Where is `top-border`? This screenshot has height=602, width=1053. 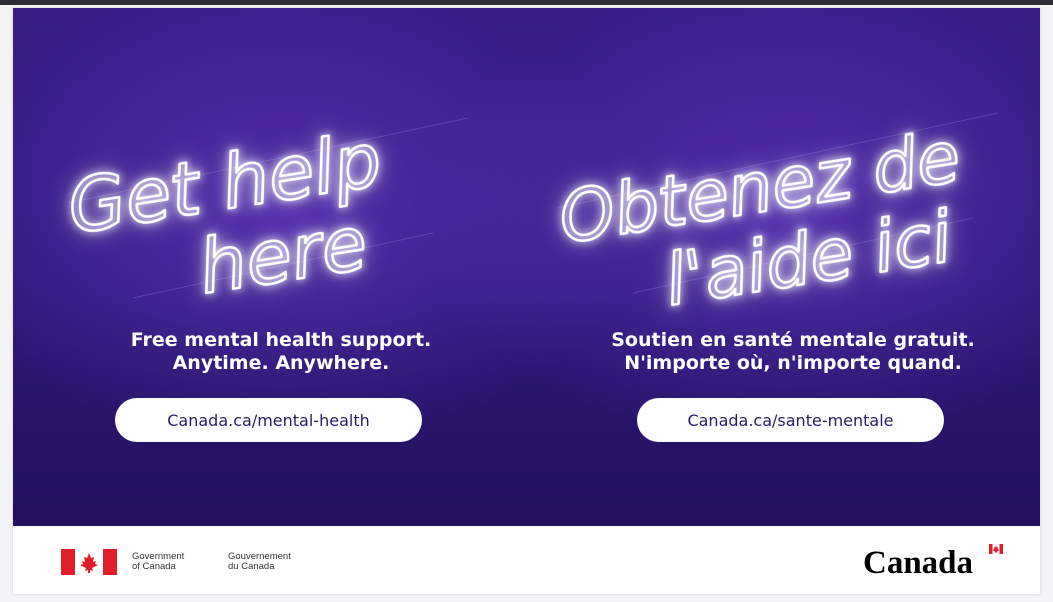 top-border is located at coordinates (526, 2).